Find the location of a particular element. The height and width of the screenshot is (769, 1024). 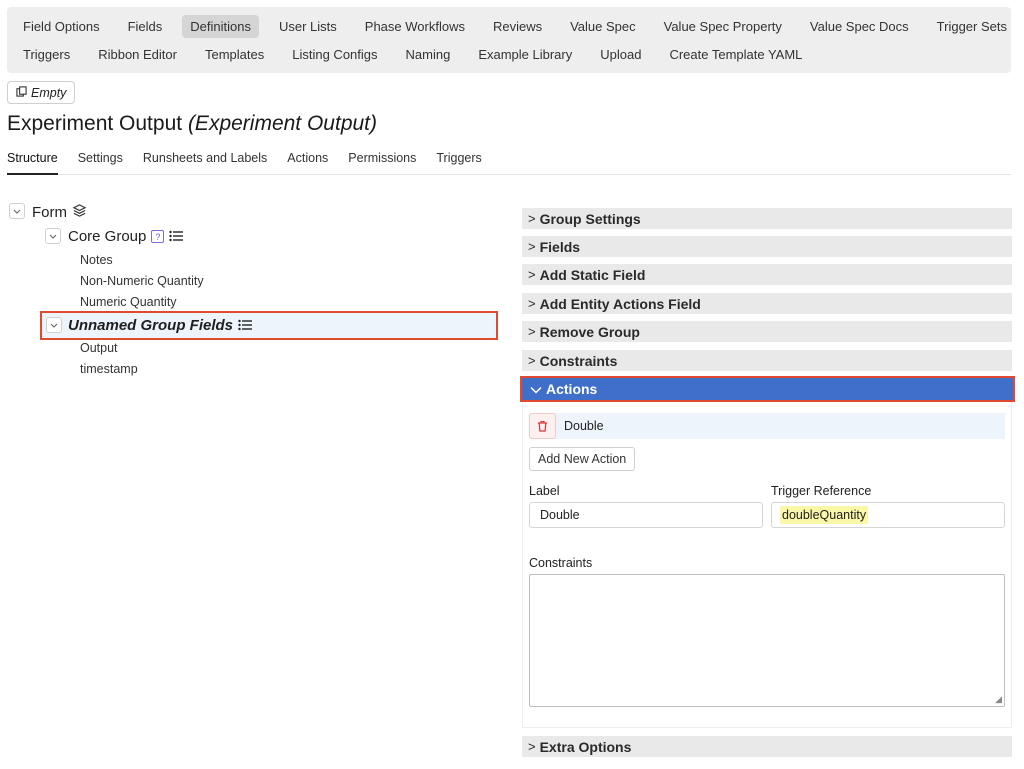

page-title: Experiment Output (Experiment Output) is located at coordinates (192, 124).